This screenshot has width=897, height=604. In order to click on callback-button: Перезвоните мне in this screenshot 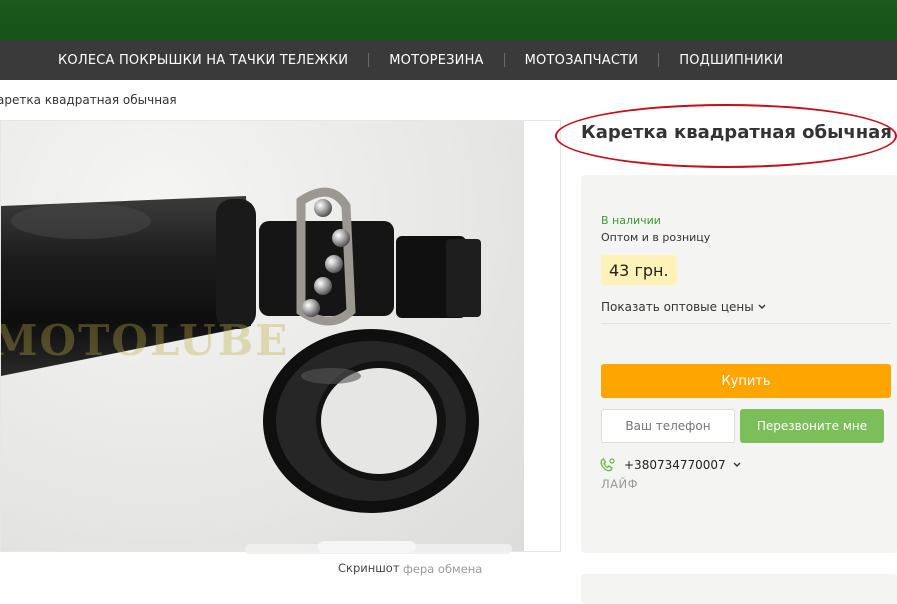, I will do `click(812, 426)`.